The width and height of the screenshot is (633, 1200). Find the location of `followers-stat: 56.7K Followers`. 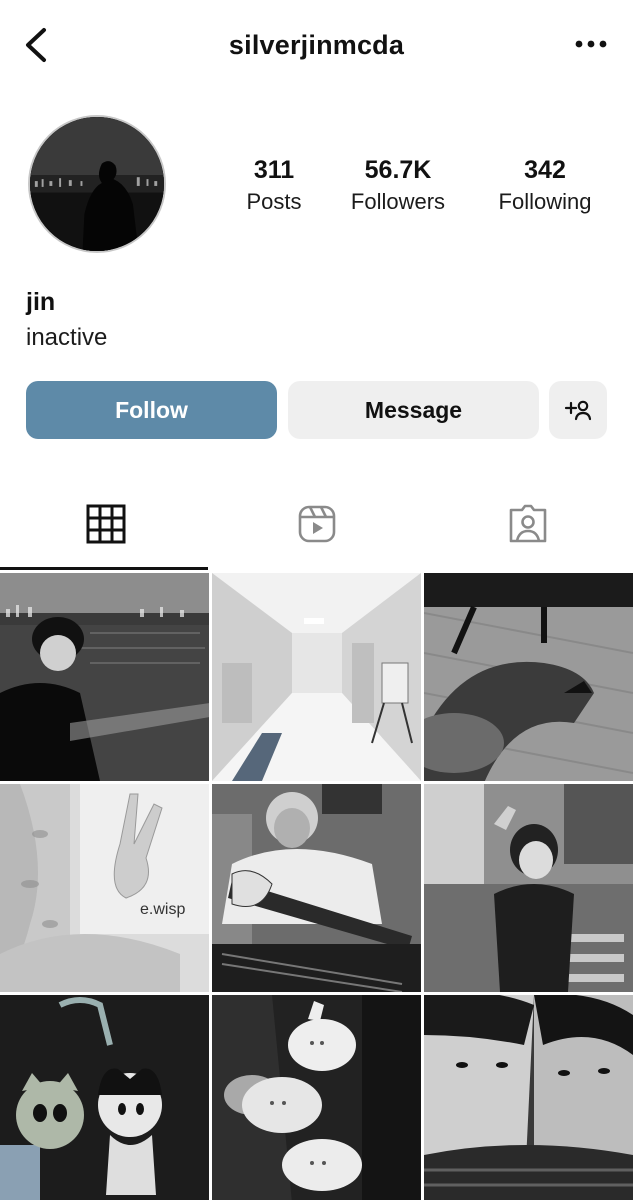

followers-stat: 56.7K Followers is located at coordinates (398, 187).